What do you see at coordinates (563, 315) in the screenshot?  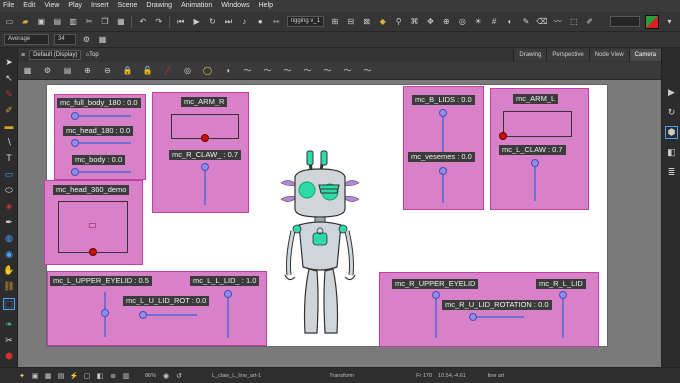 I see `slider-r-l-lid` at bounding box center [563, 315].